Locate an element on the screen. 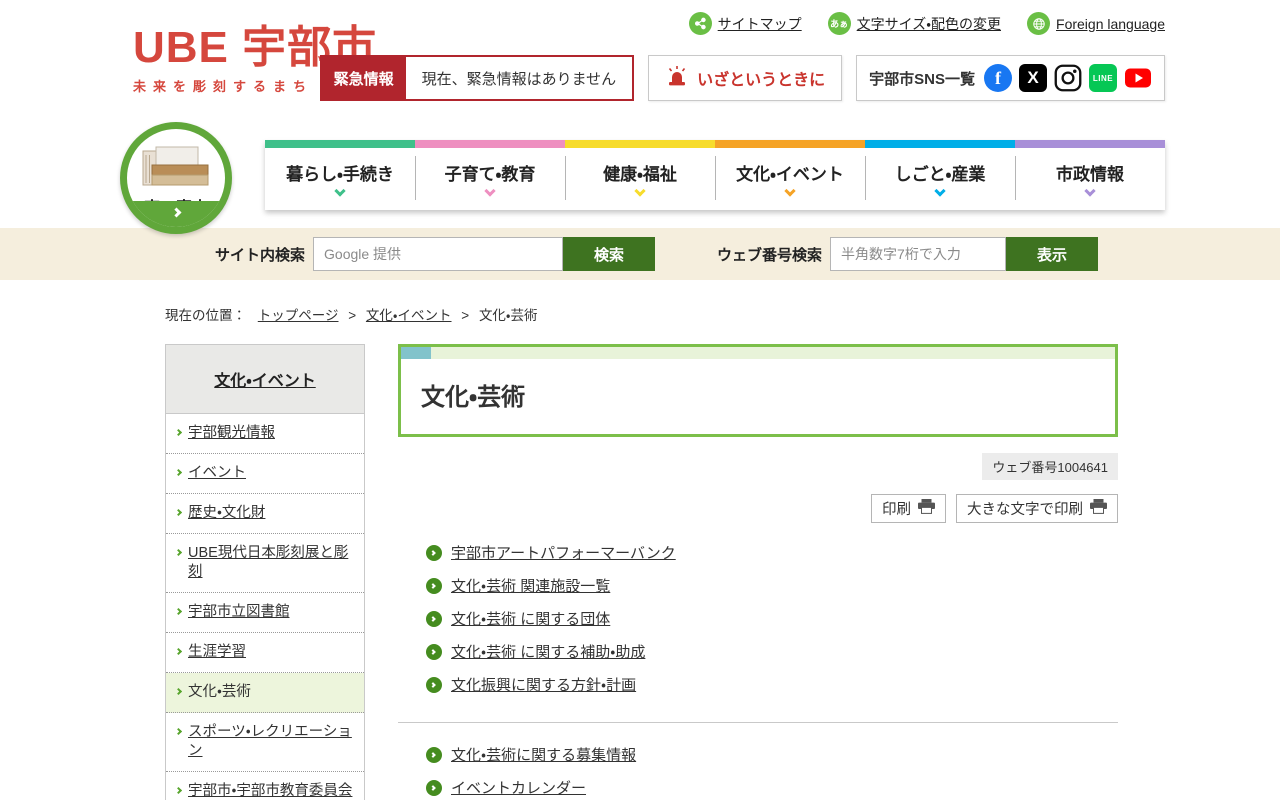 Image resolution: width=1280 pixels, height=800 pixels. sidebar-item-sports: スポーツ・レクリエーション is located at coordinates (265, 742).